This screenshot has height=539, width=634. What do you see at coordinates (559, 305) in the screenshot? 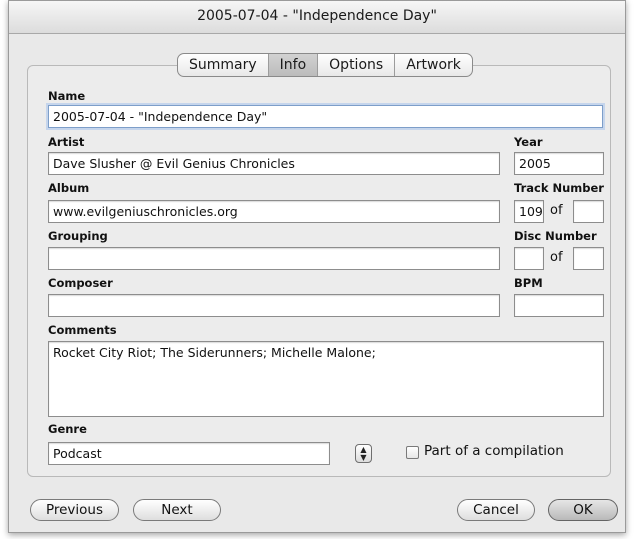
I see `bpm-field` at bounding box center [559, 305].